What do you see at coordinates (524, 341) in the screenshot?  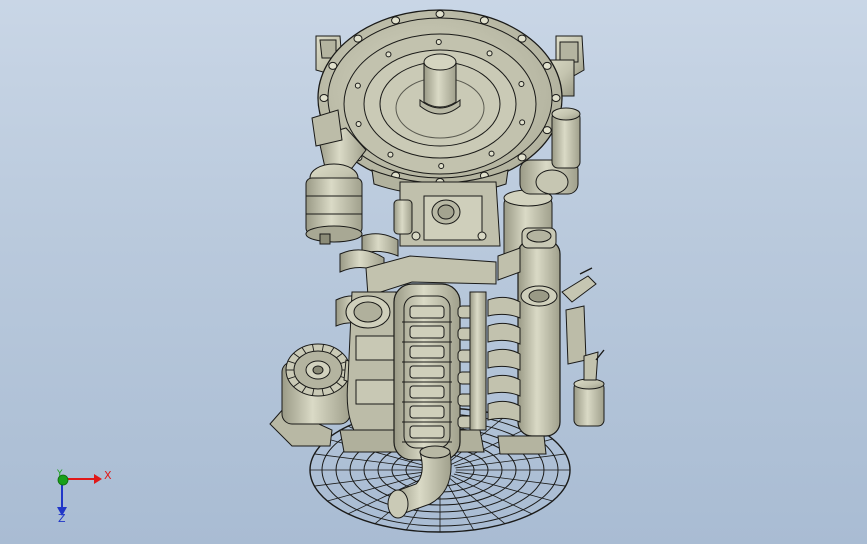 I see `exhaust-manifold` at bounding box center [524, 341].